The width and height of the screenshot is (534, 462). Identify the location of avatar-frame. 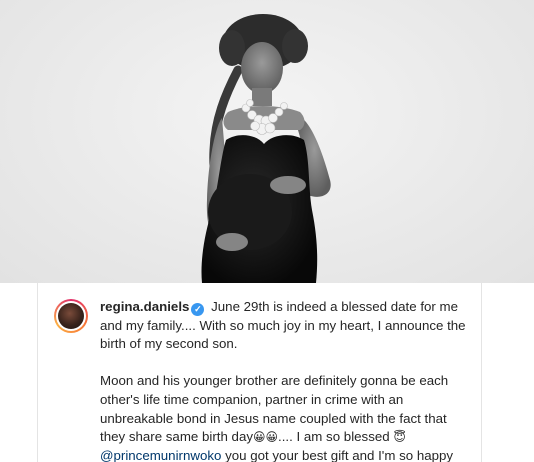
(71, 316).